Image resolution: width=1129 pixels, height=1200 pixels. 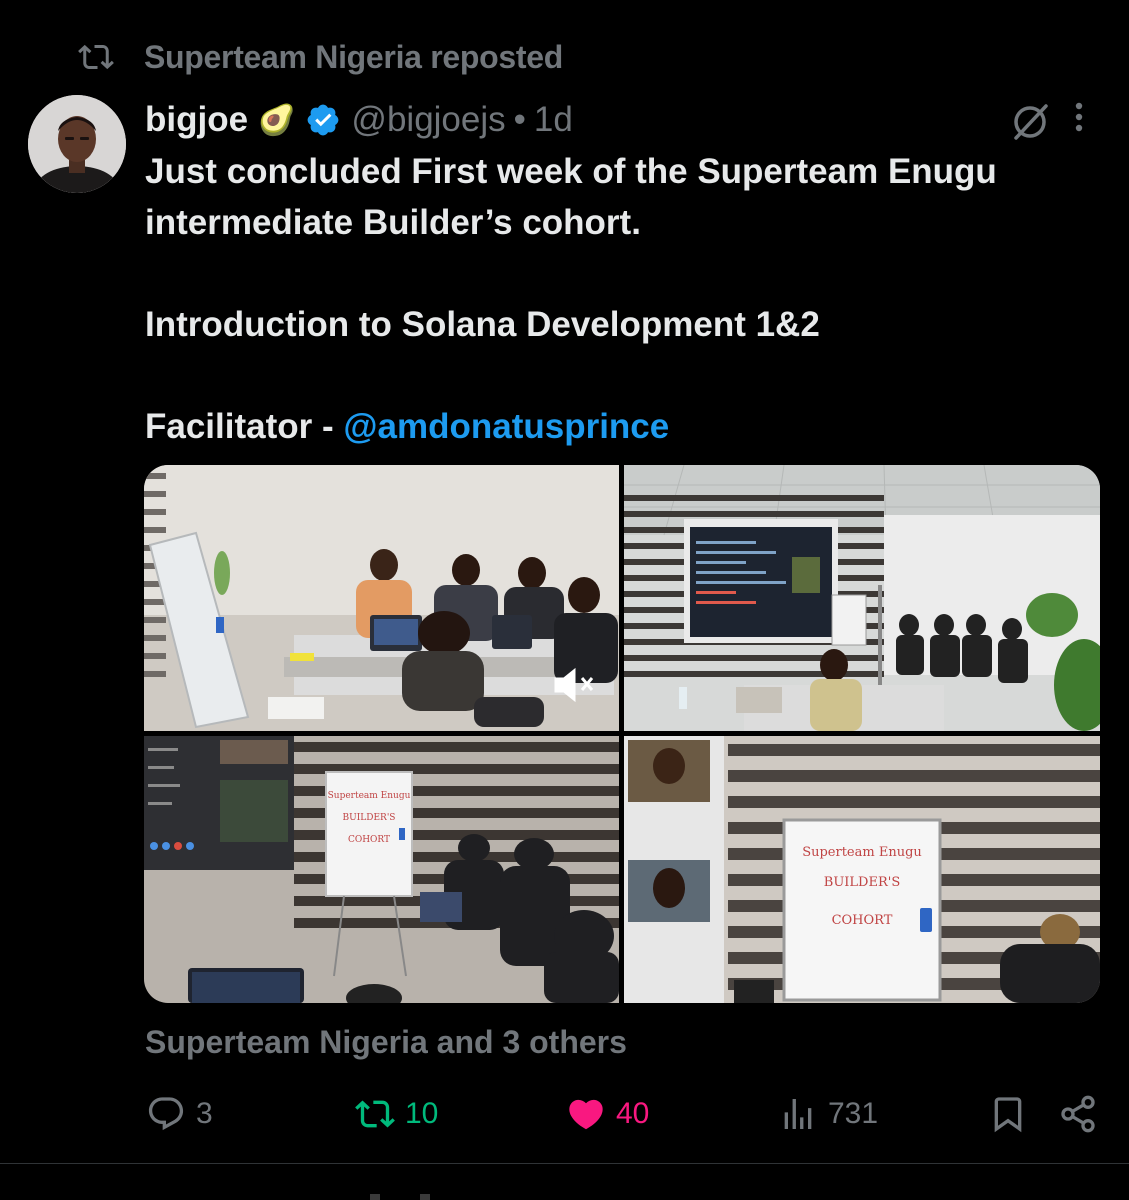 What do you see at coordinates (862, 869) in the screenshot?
I see `media-photo-4: Superteam Enugu BUILDER'S COHORT` at bounding box center [862, 869].